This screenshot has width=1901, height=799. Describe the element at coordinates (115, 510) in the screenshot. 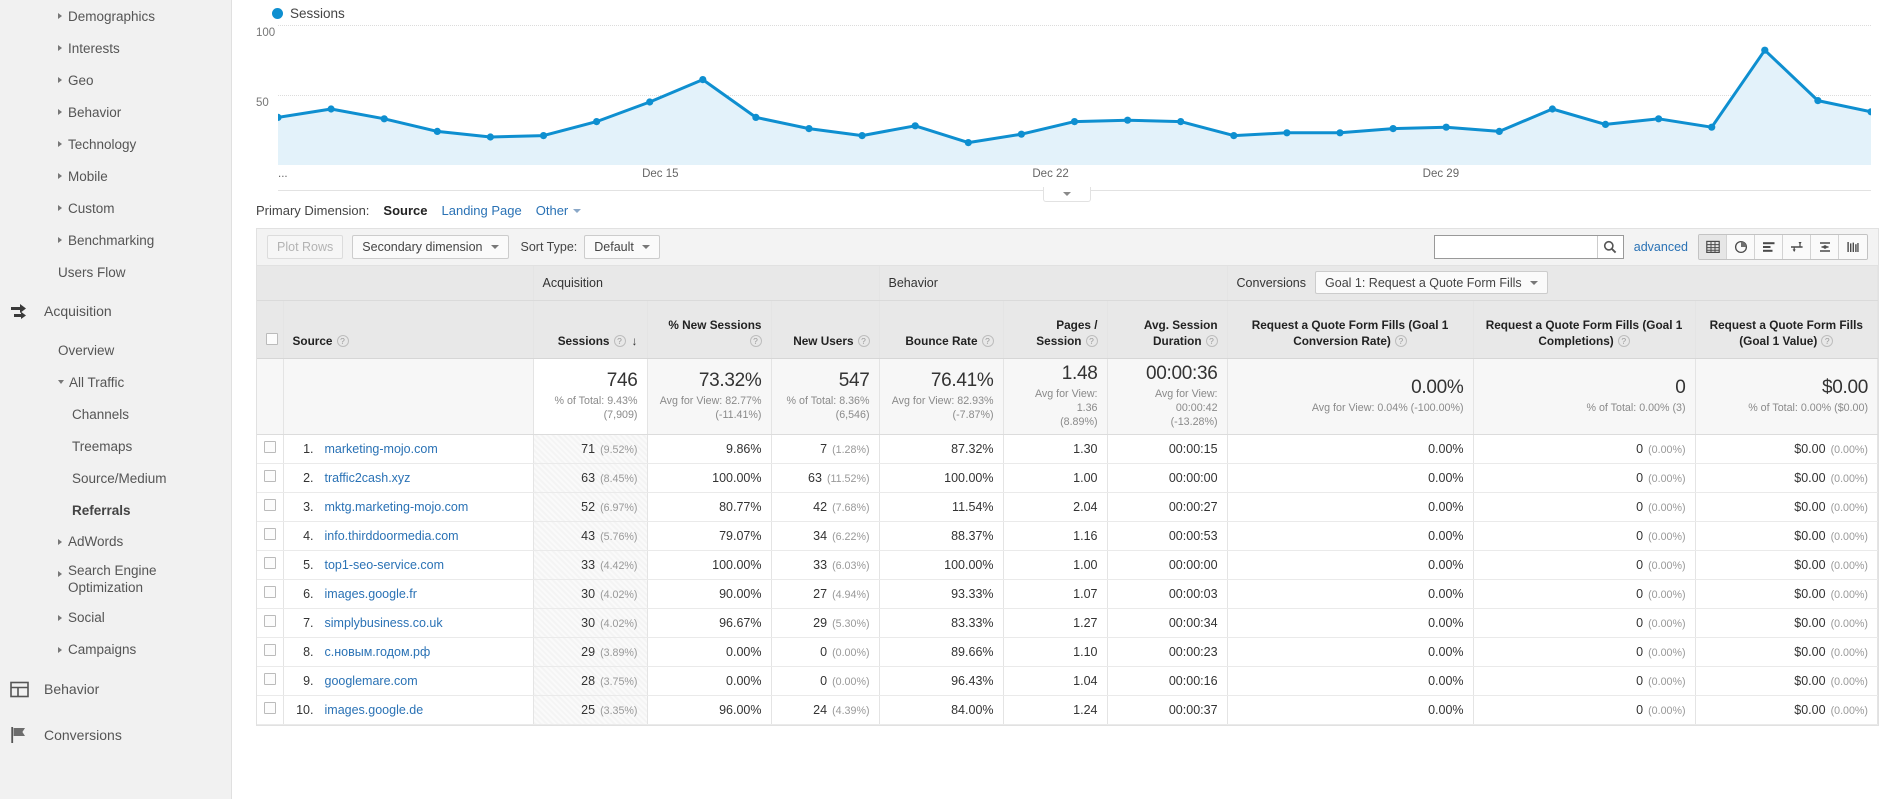

I see `sidebar-item-referrals: Referrals` at that location.